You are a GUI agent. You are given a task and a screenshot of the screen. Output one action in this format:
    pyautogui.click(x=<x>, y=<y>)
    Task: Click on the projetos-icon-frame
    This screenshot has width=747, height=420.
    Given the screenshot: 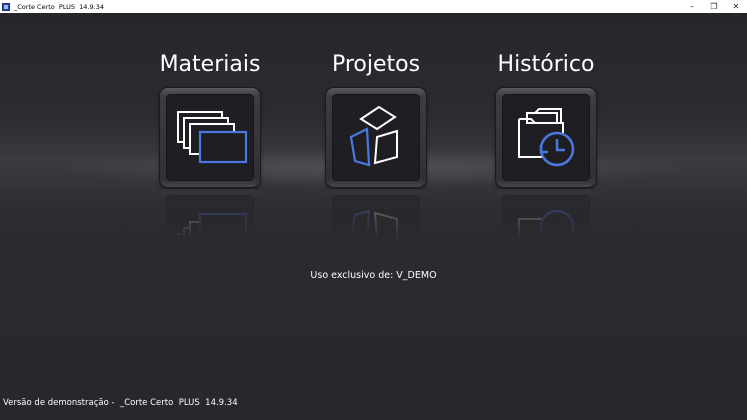 What is the action you would take?
    pyautogui.click(x=376, y=137)
    